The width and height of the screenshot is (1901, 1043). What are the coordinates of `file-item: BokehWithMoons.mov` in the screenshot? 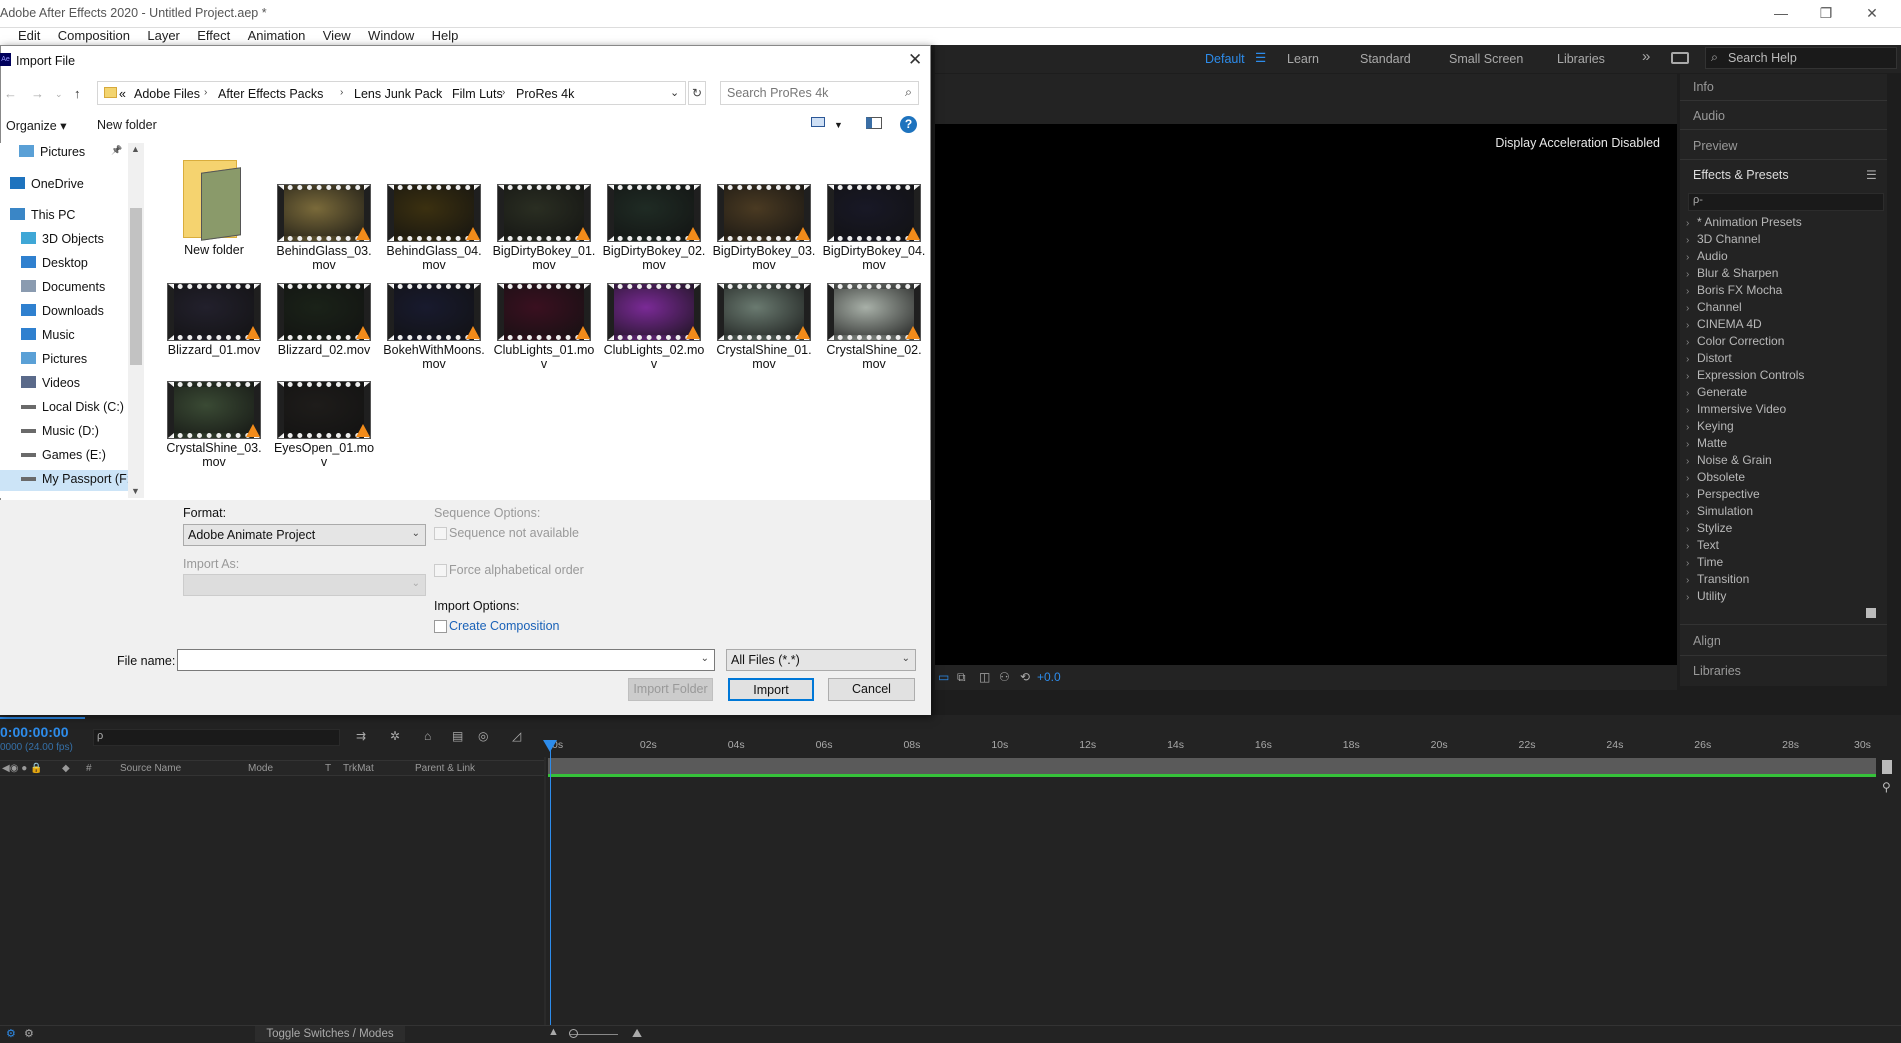 It's located at (434, 327).